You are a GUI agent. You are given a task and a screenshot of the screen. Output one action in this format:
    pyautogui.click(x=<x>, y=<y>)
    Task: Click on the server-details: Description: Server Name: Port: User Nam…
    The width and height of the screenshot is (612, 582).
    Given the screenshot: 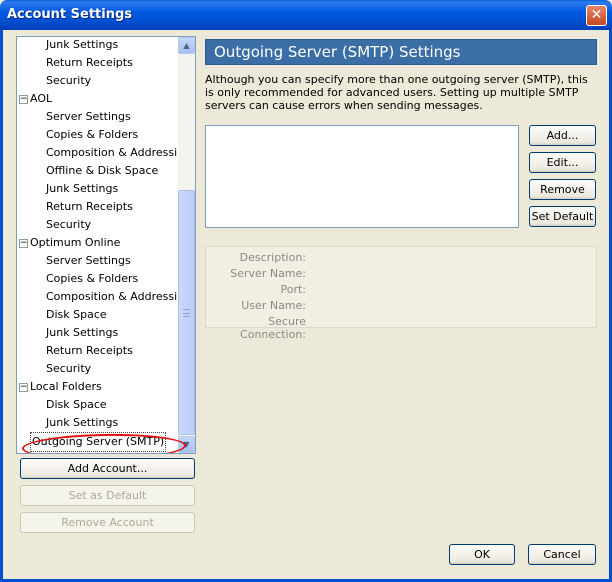 What is the action you would take?
    pyautogui.click(x=401, y=293)
    